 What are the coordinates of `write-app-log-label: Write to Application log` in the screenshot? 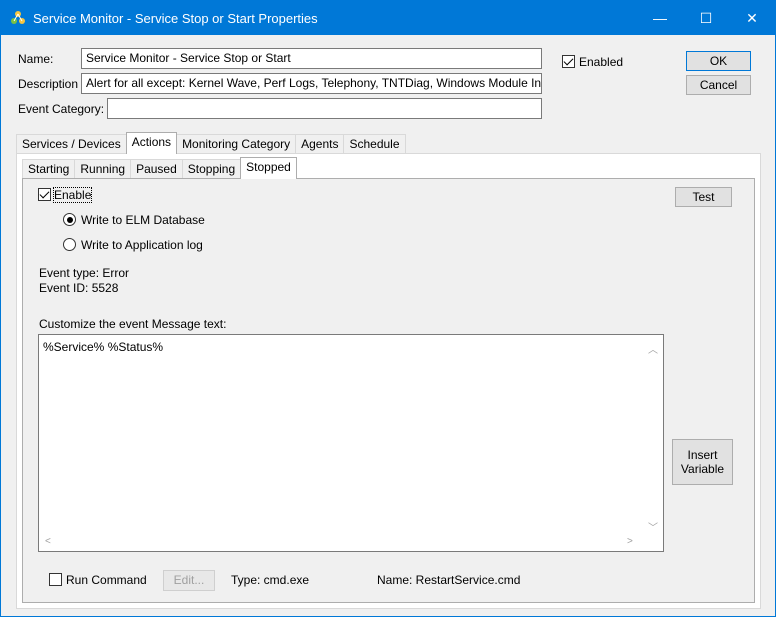 It's located at (142, 245).